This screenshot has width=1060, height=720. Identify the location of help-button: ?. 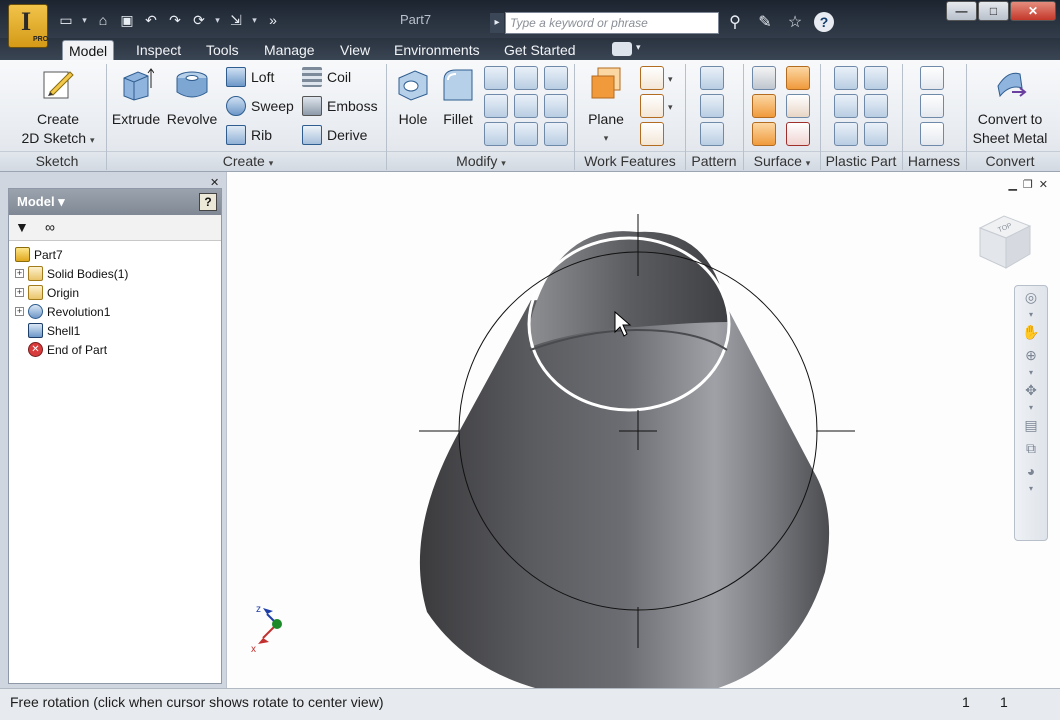
(825, 23).